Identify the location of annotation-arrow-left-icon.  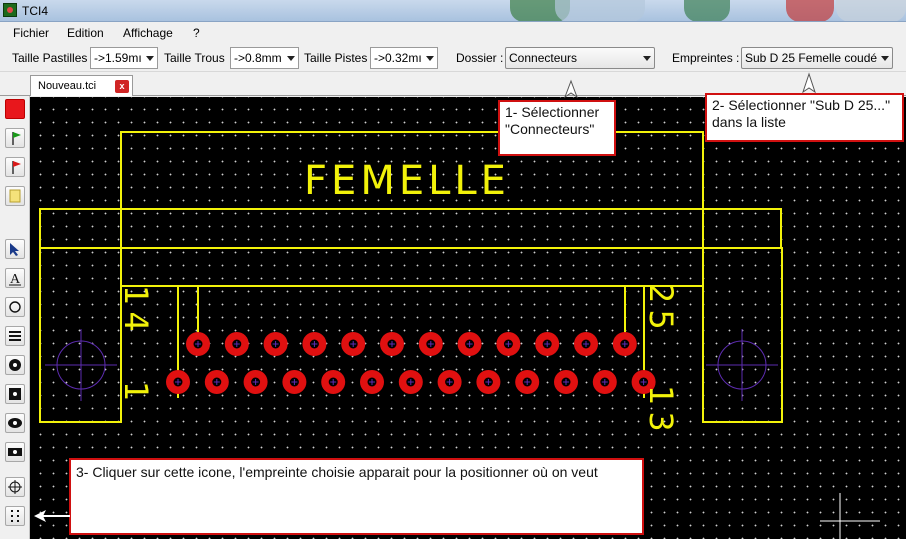
(52, 516).